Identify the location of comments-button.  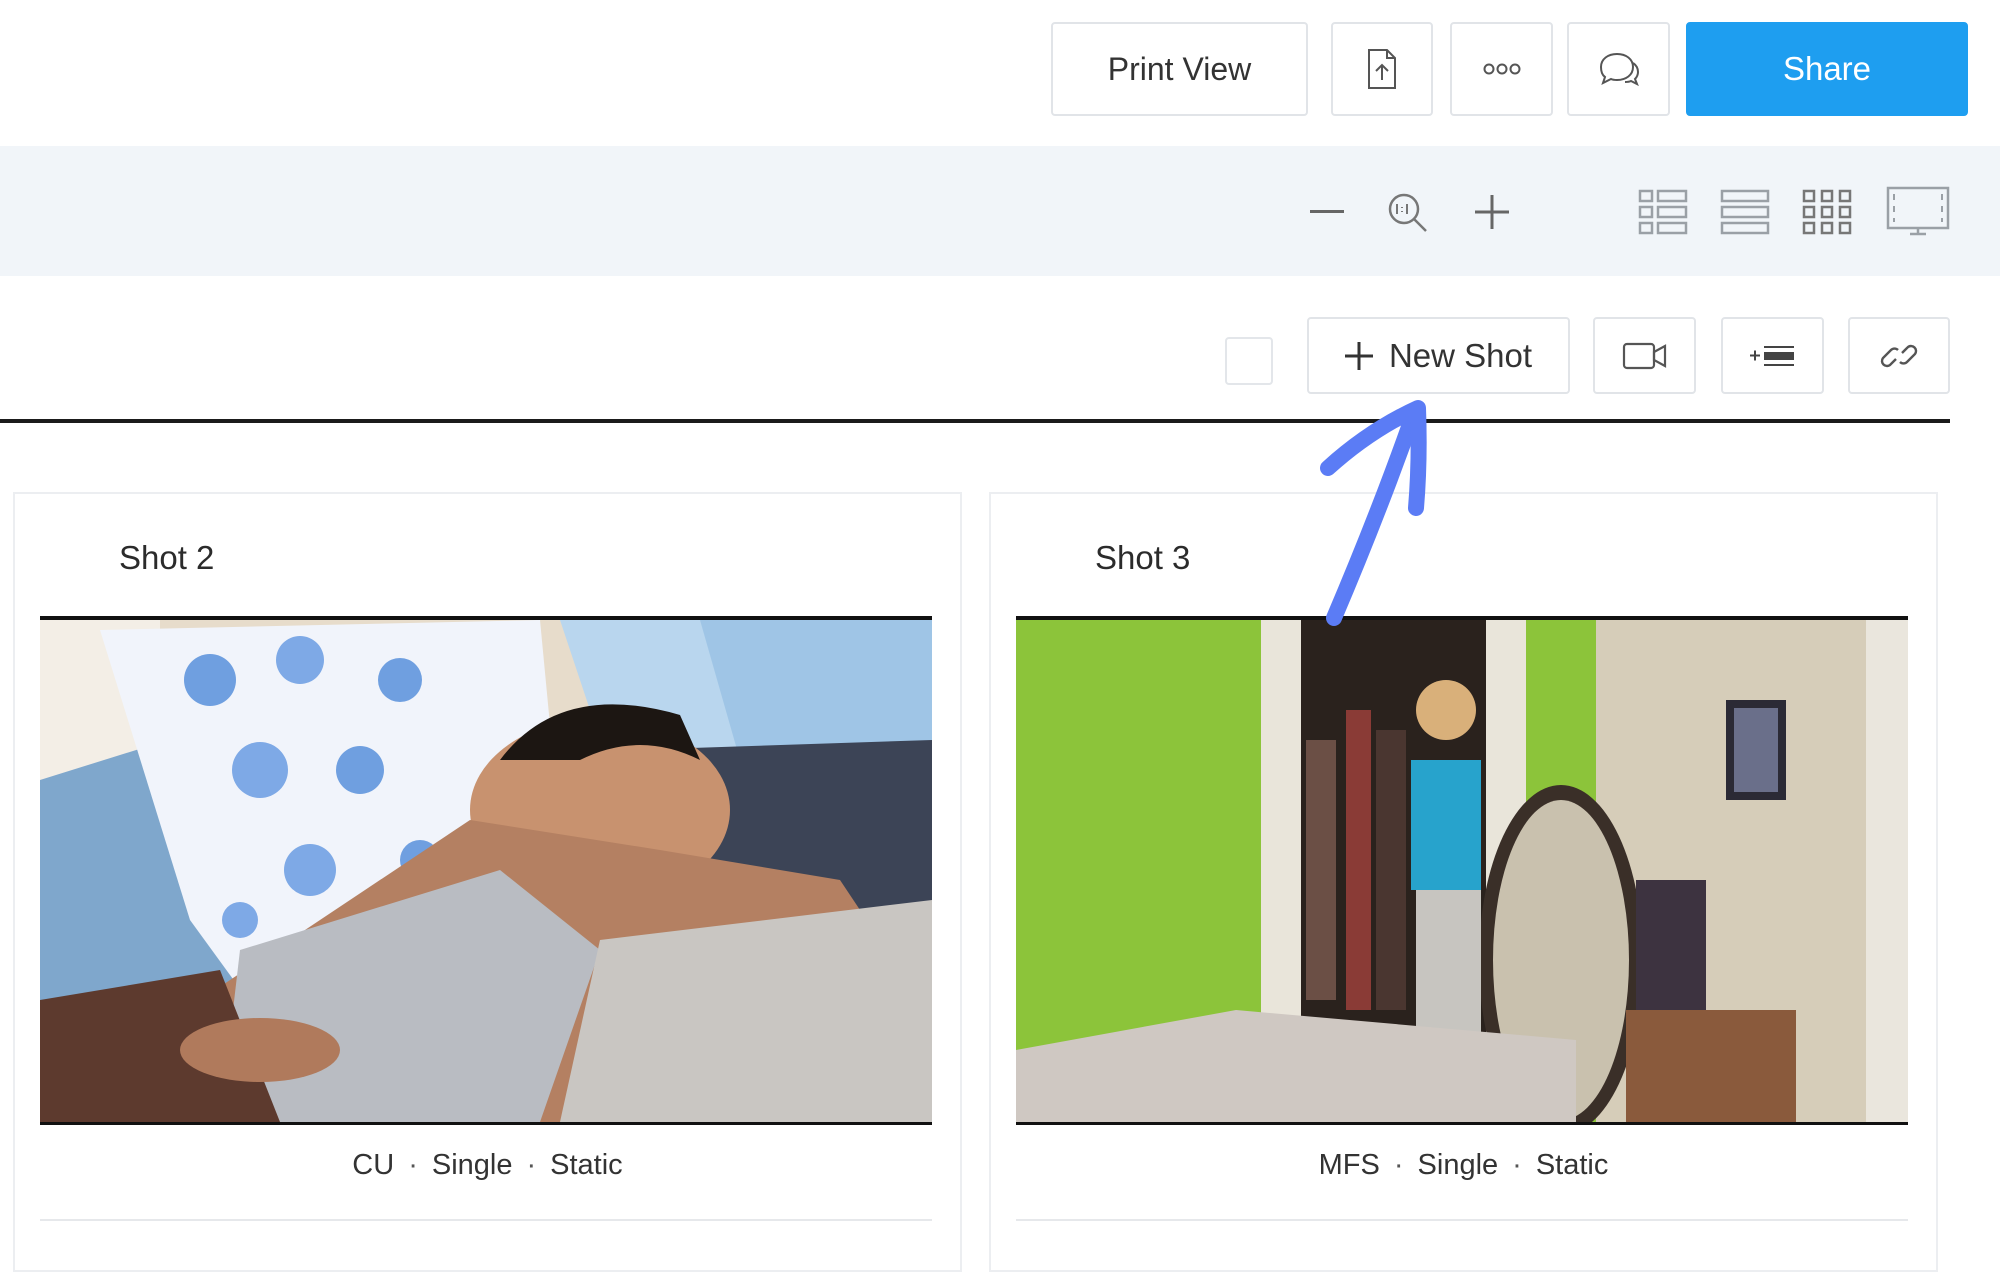
(1618, 69).